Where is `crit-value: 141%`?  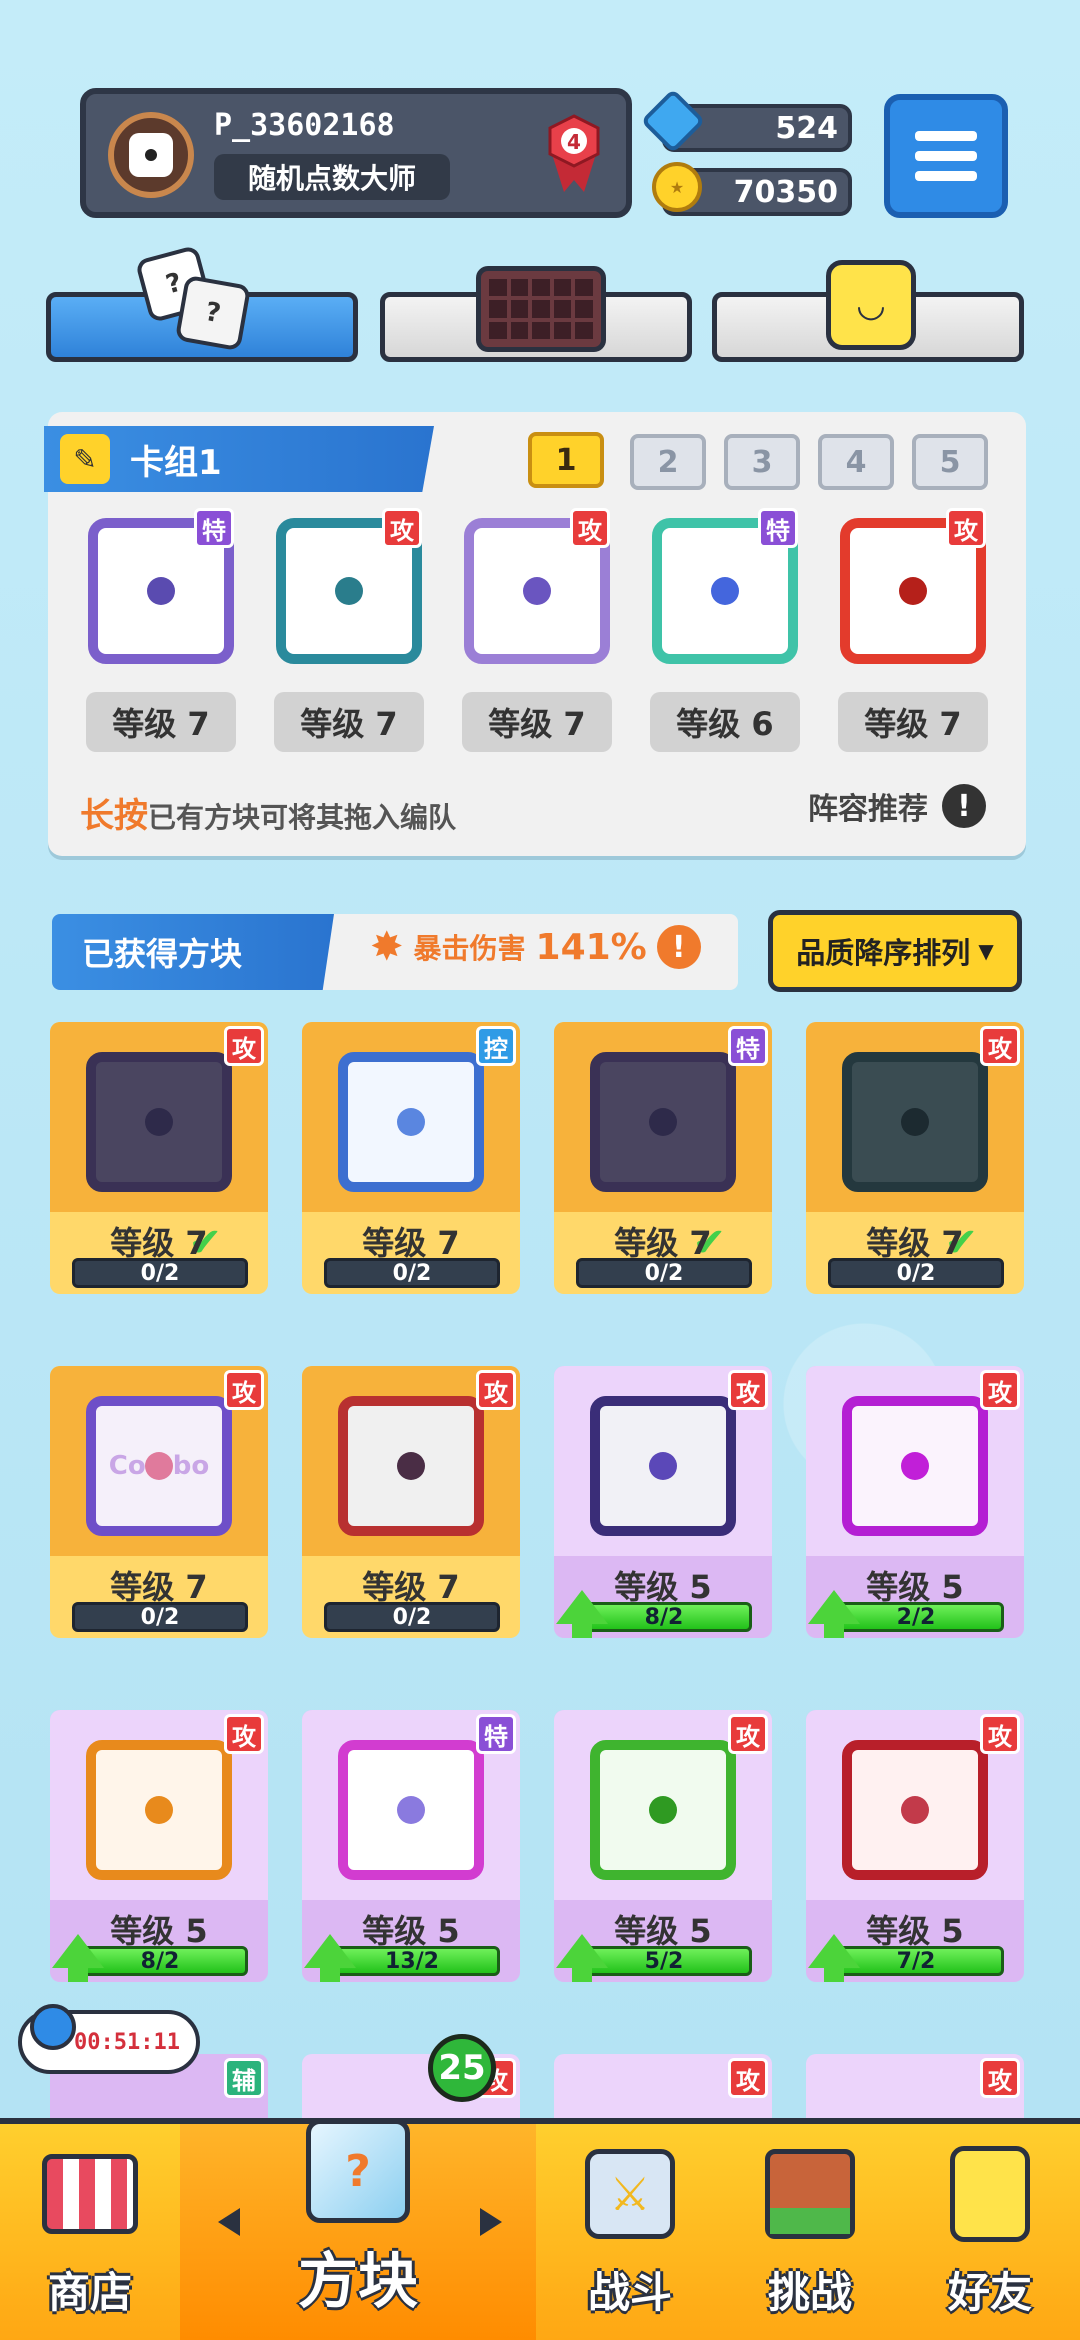
crit-value: 141% is located at coordinates (591, 947).